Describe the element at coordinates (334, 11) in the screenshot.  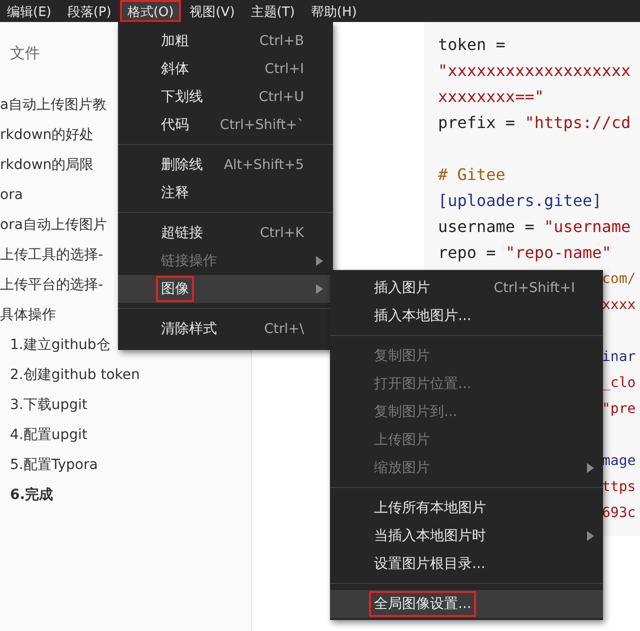
I see `menu-bar-item: 帮助(H)` at that location.